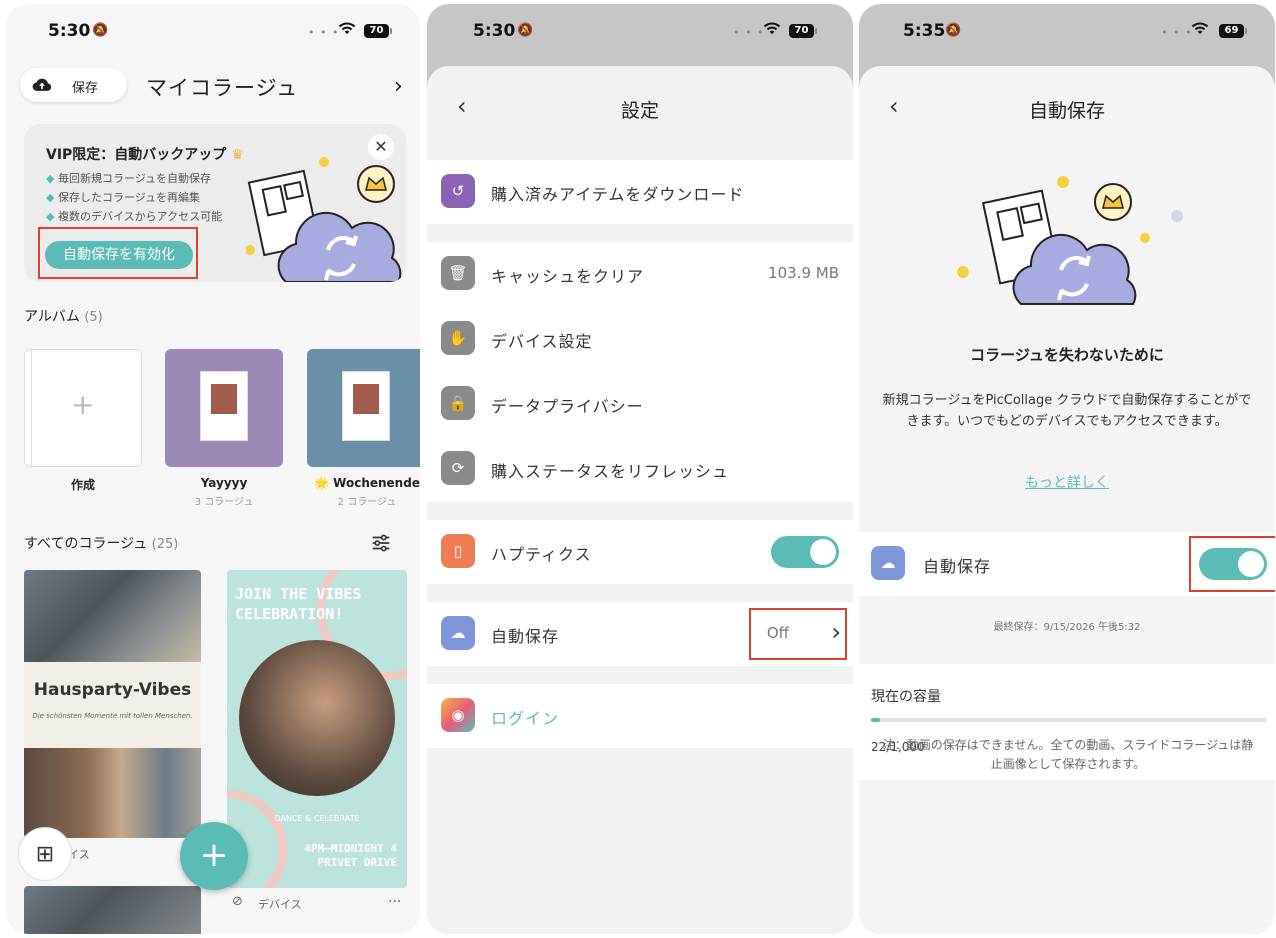 This screenshot has width=1276, height=938. Describe the element at coordinates (1067, 32) in the screenshot. I see `status-bar: 5:35 🔕 • • • • 69` at that location.